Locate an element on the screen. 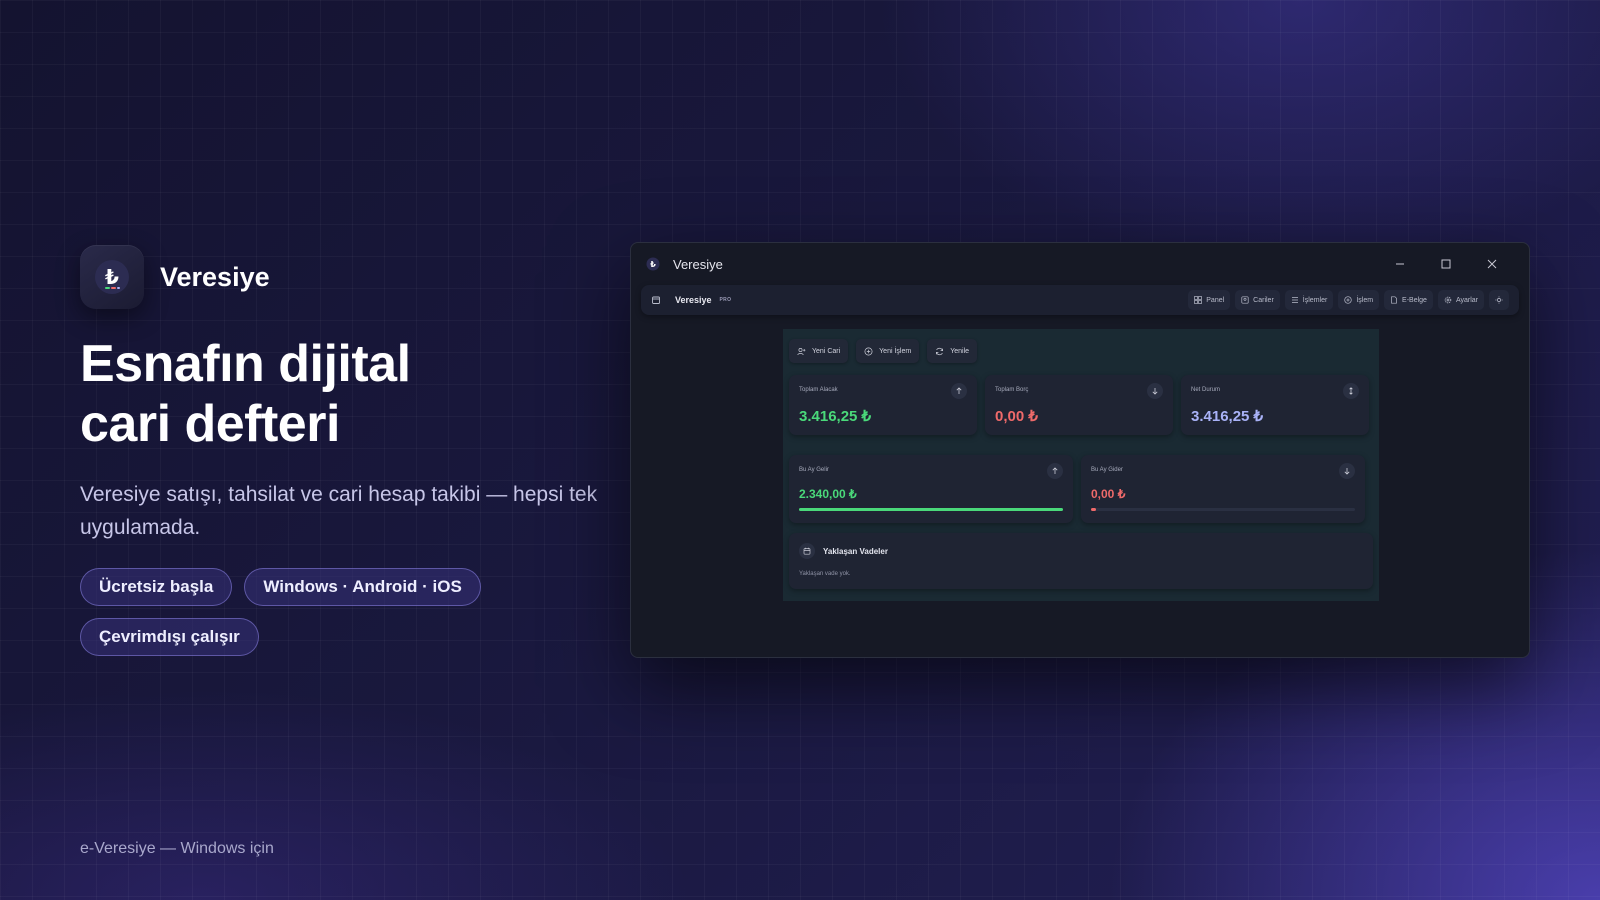 Image resolution: width=1600 pixels, height=900 pixels. pill-free-start: Ücretsiz başla is located at coordinates (156, 587).